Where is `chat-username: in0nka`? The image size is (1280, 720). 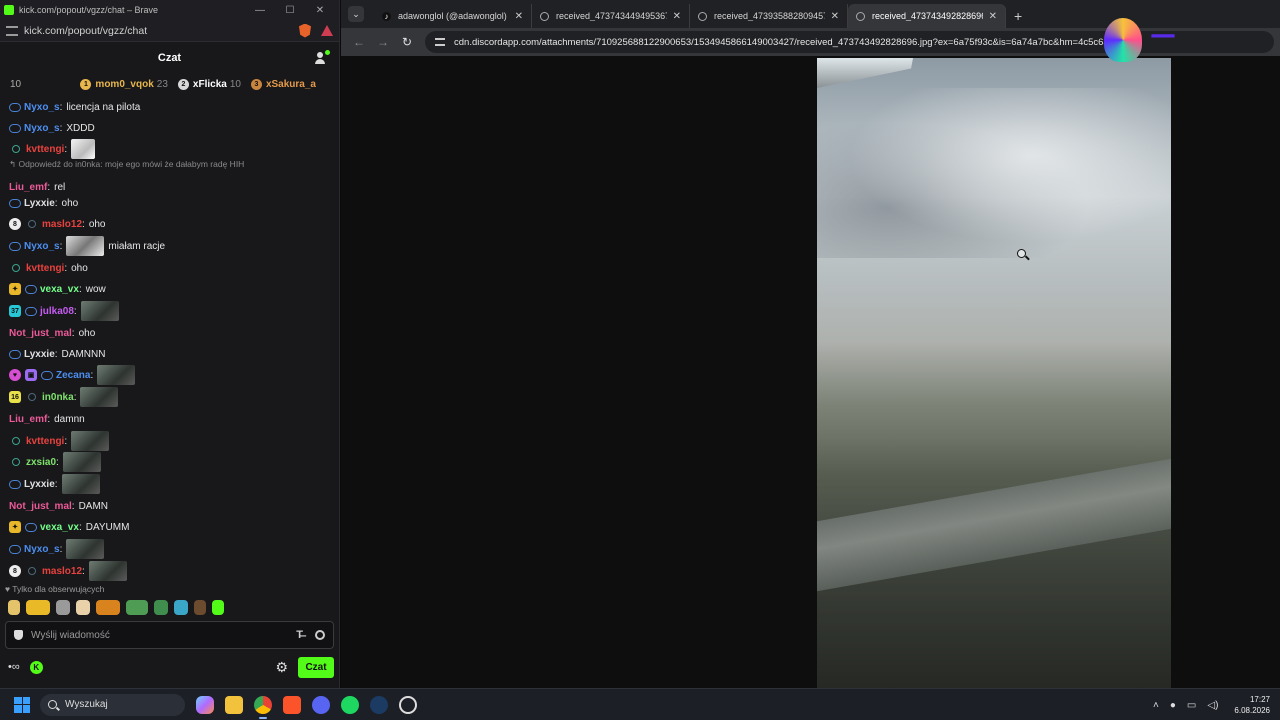 chat-username: in0nka is located at coordinates (58, 397).